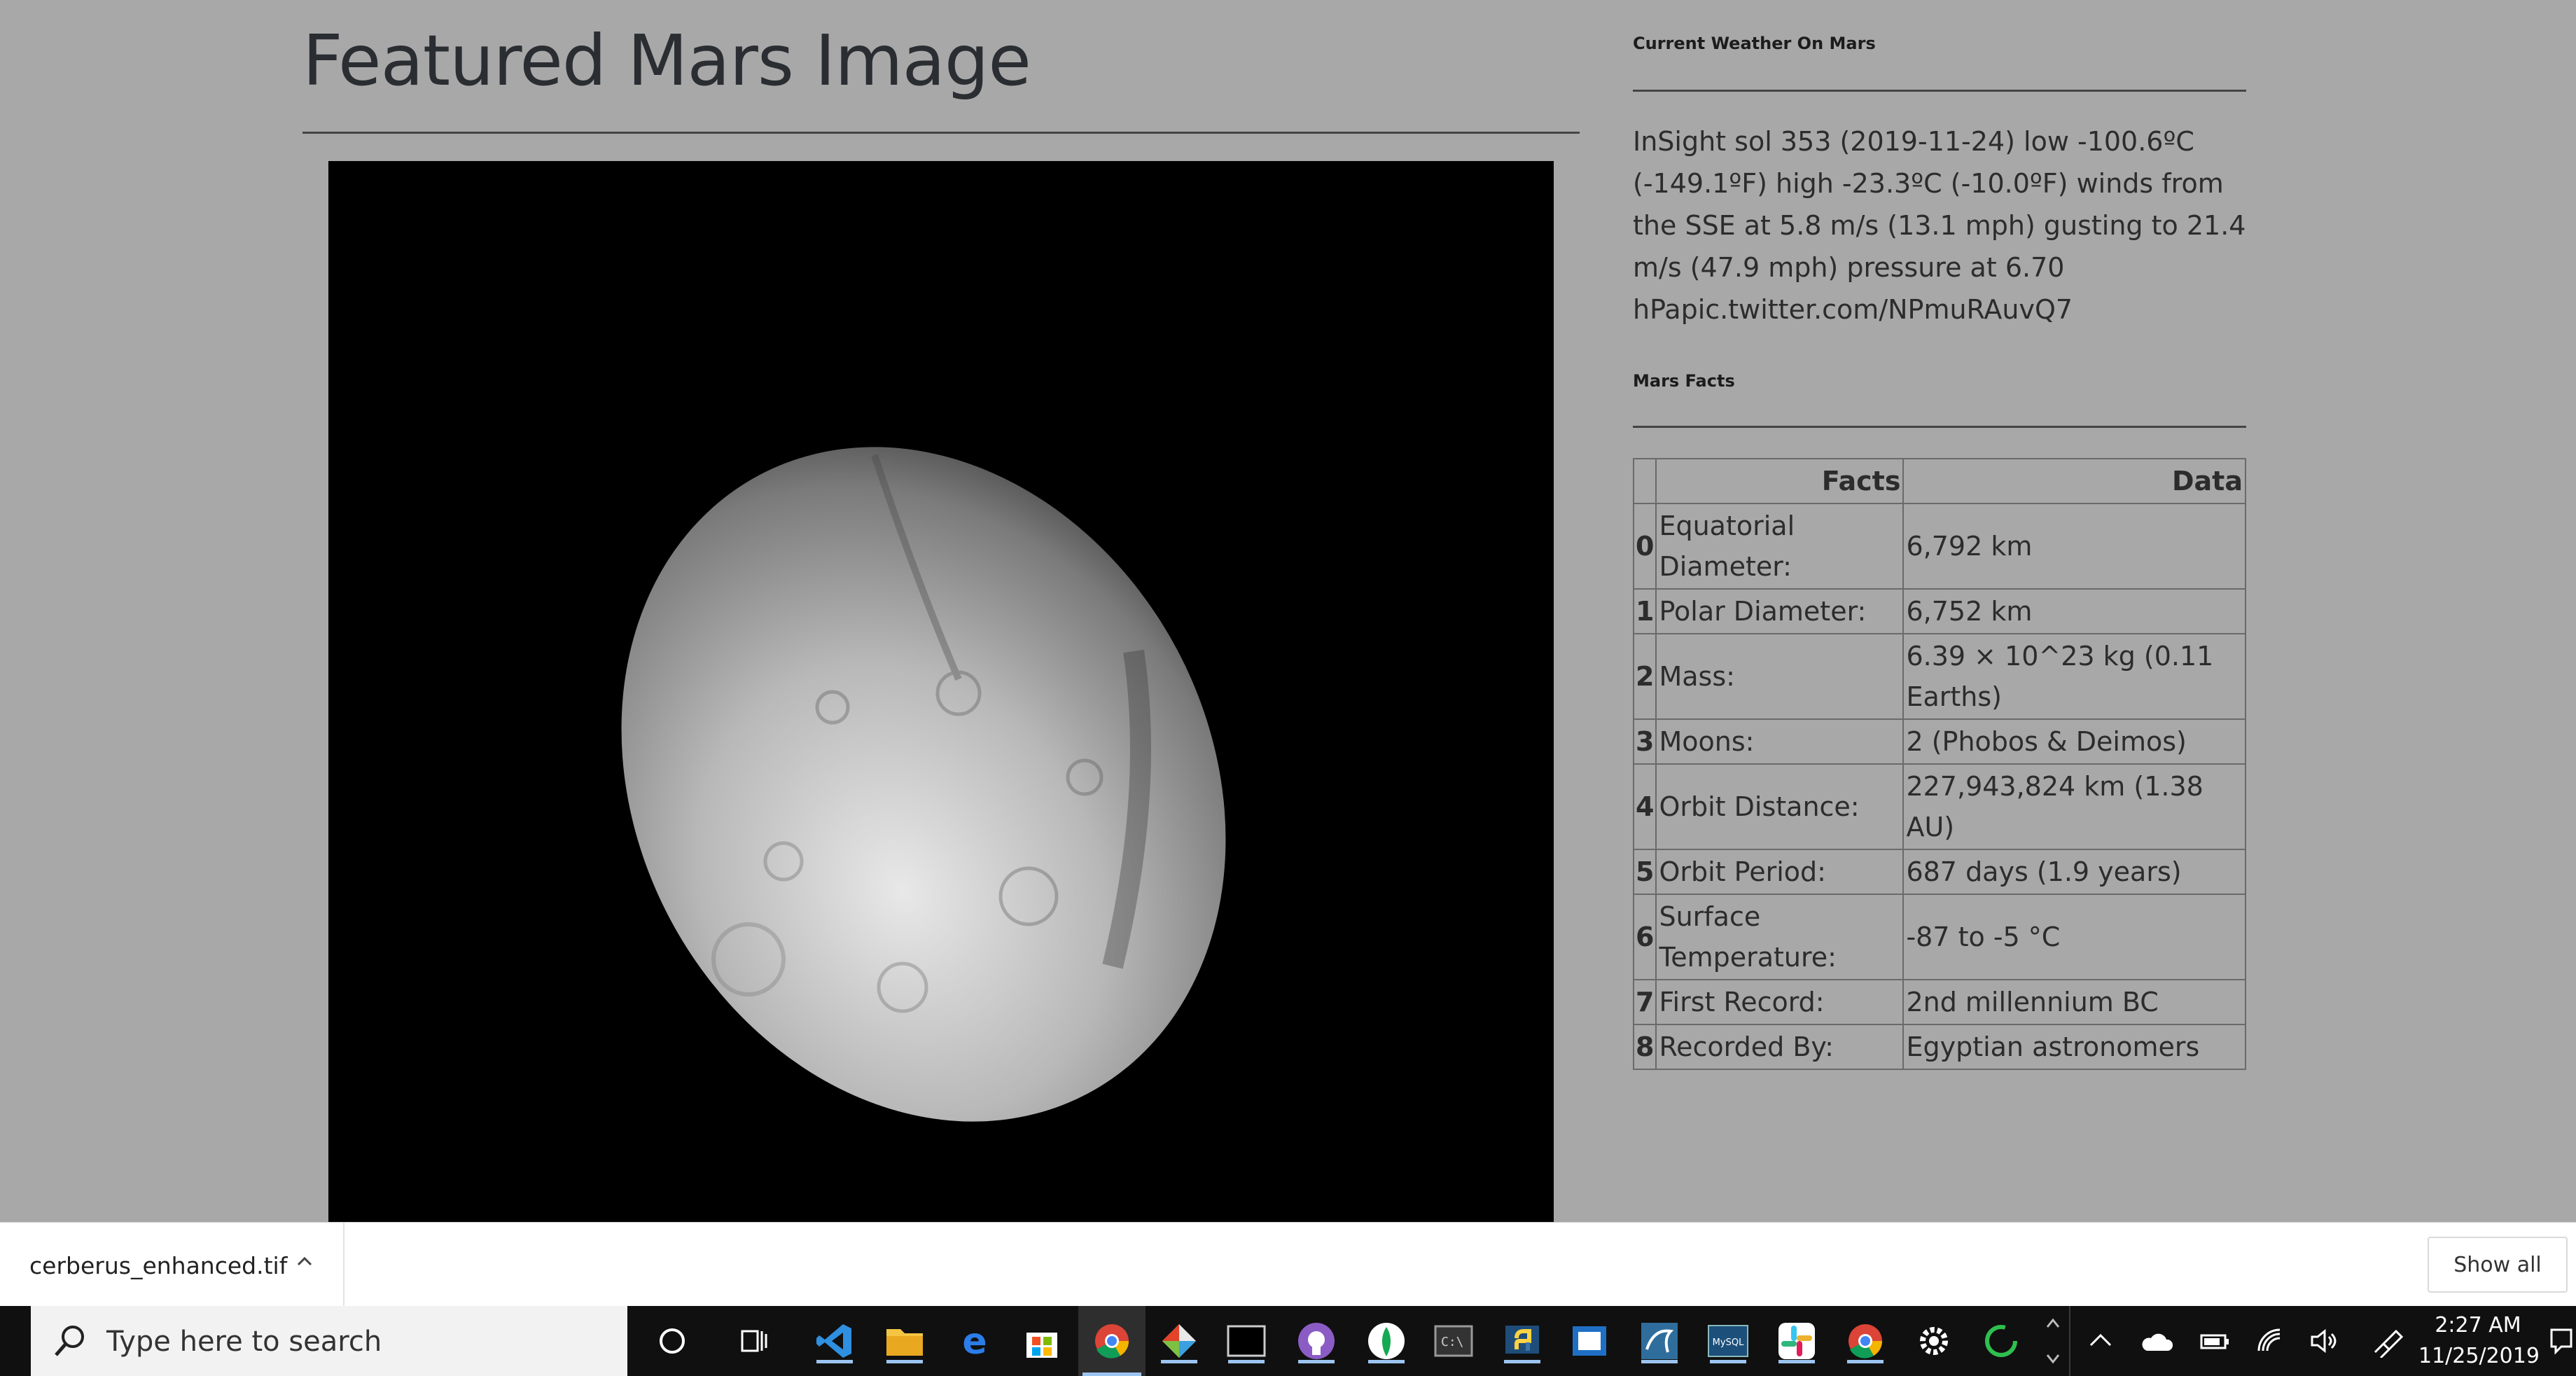 This screenshot has height=1376, width=2576. I want to click on fact-value: 2nd millennium BC, so click(2074, 1002).